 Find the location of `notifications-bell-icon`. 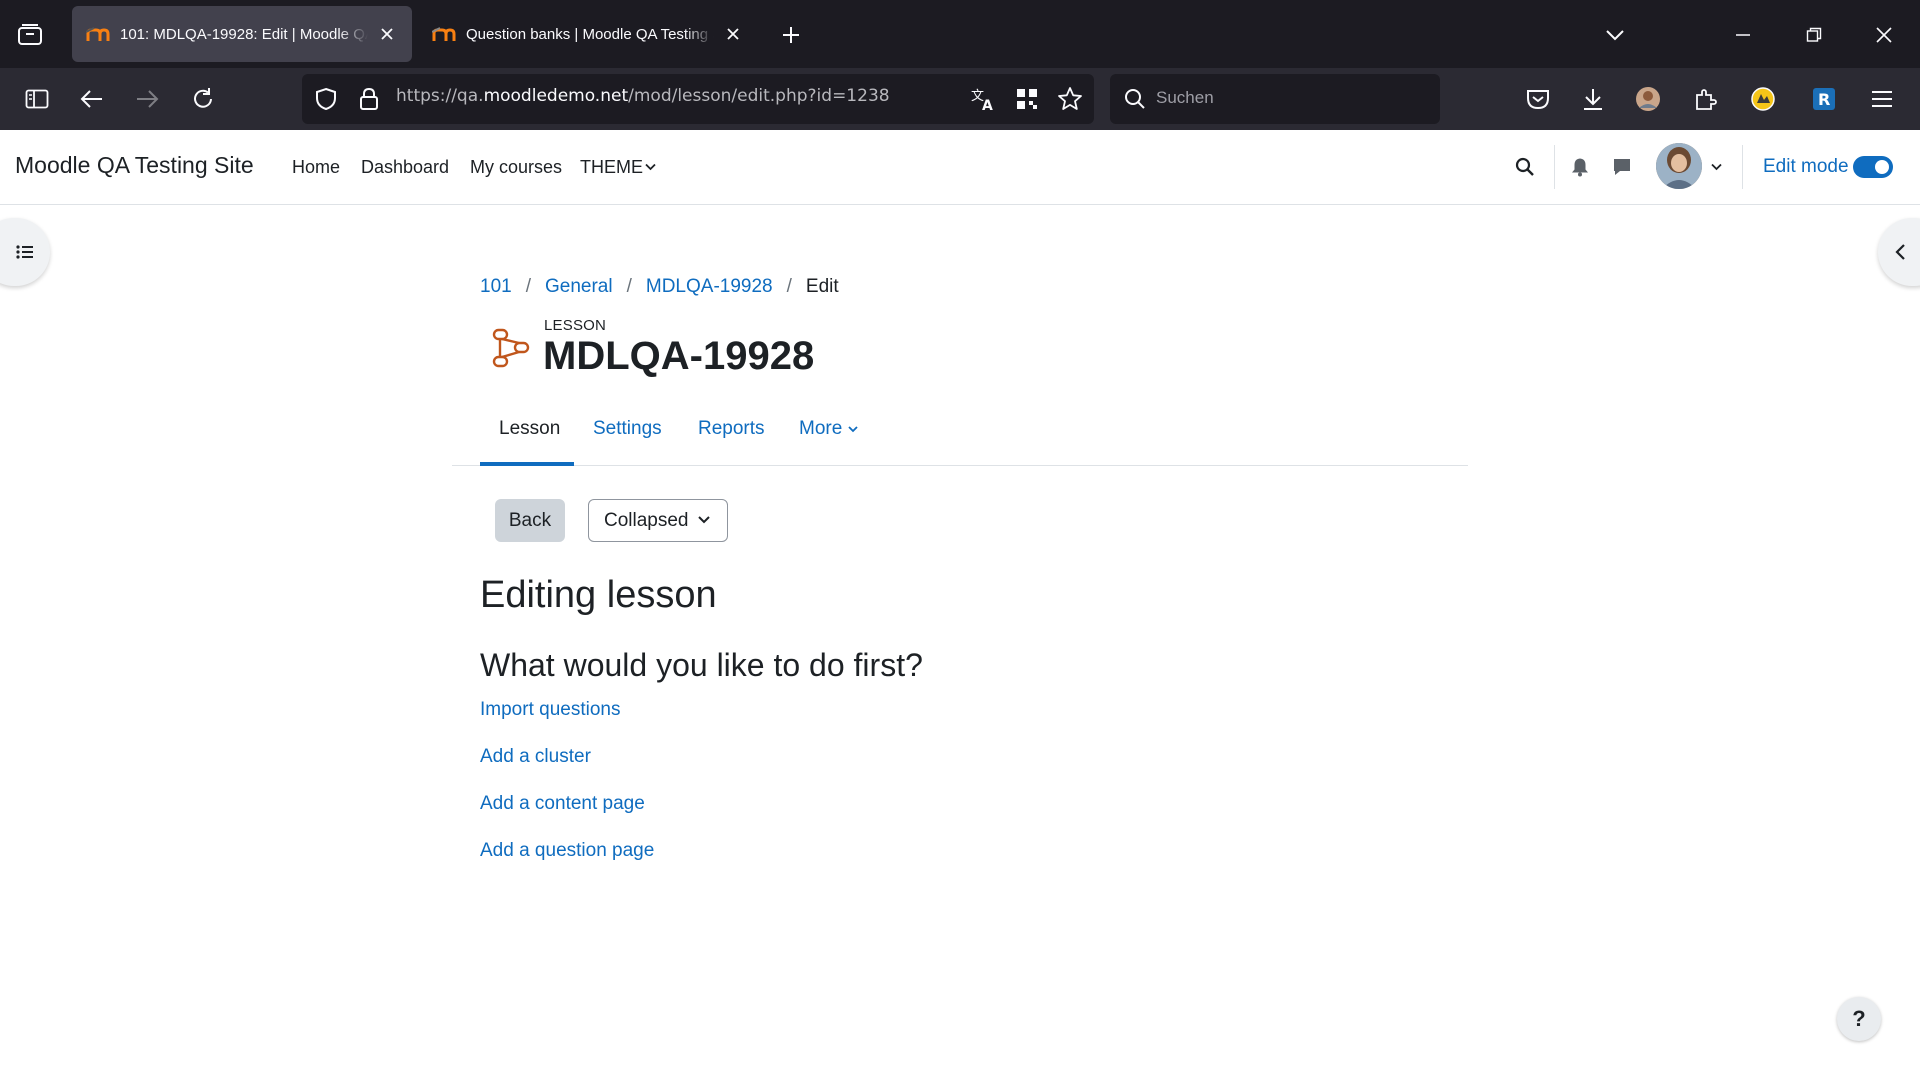

notifications-bell-icon is located at coordinates (1580, 167).